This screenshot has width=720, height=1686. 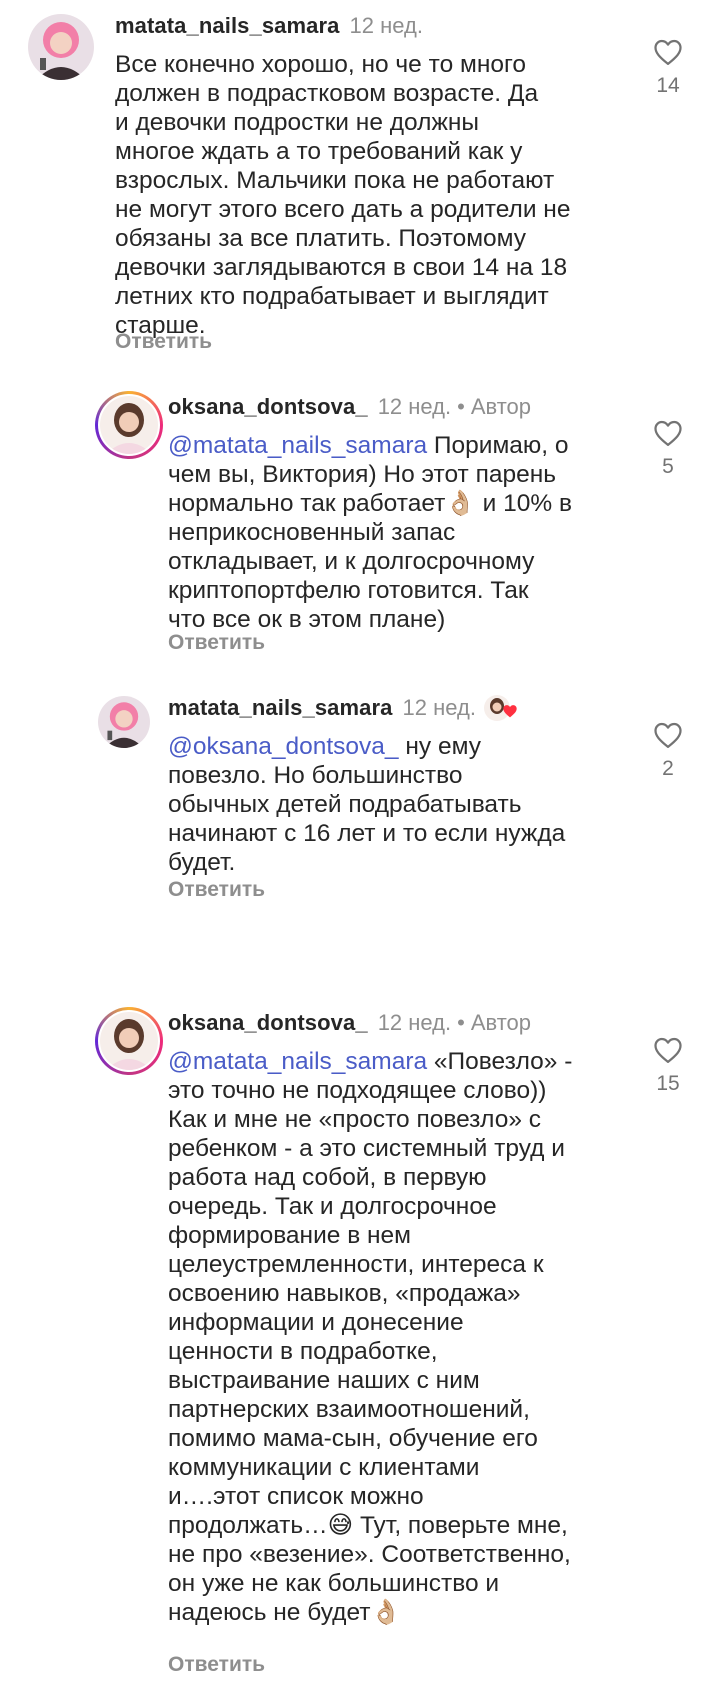 What do you see at coordinates (668, 449) in the screenshot?
I see `like-control: 5` at bounding box center [668, 449].